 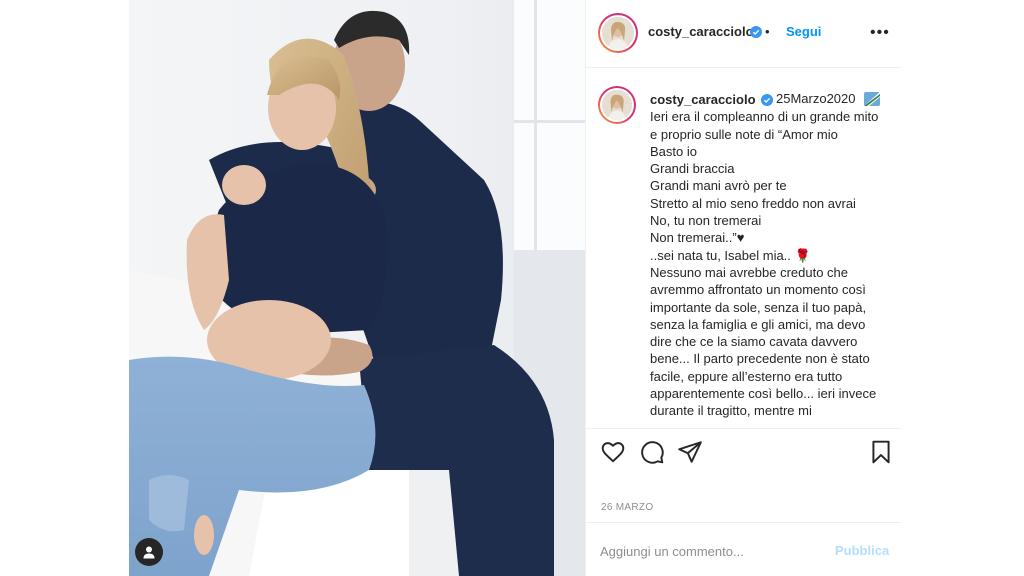 What do you see at coordinates (753, 203) in the screenshot?
I see `caption-line: Stretto al mio seno freddo non avrai` at bounding box center [753, 203].